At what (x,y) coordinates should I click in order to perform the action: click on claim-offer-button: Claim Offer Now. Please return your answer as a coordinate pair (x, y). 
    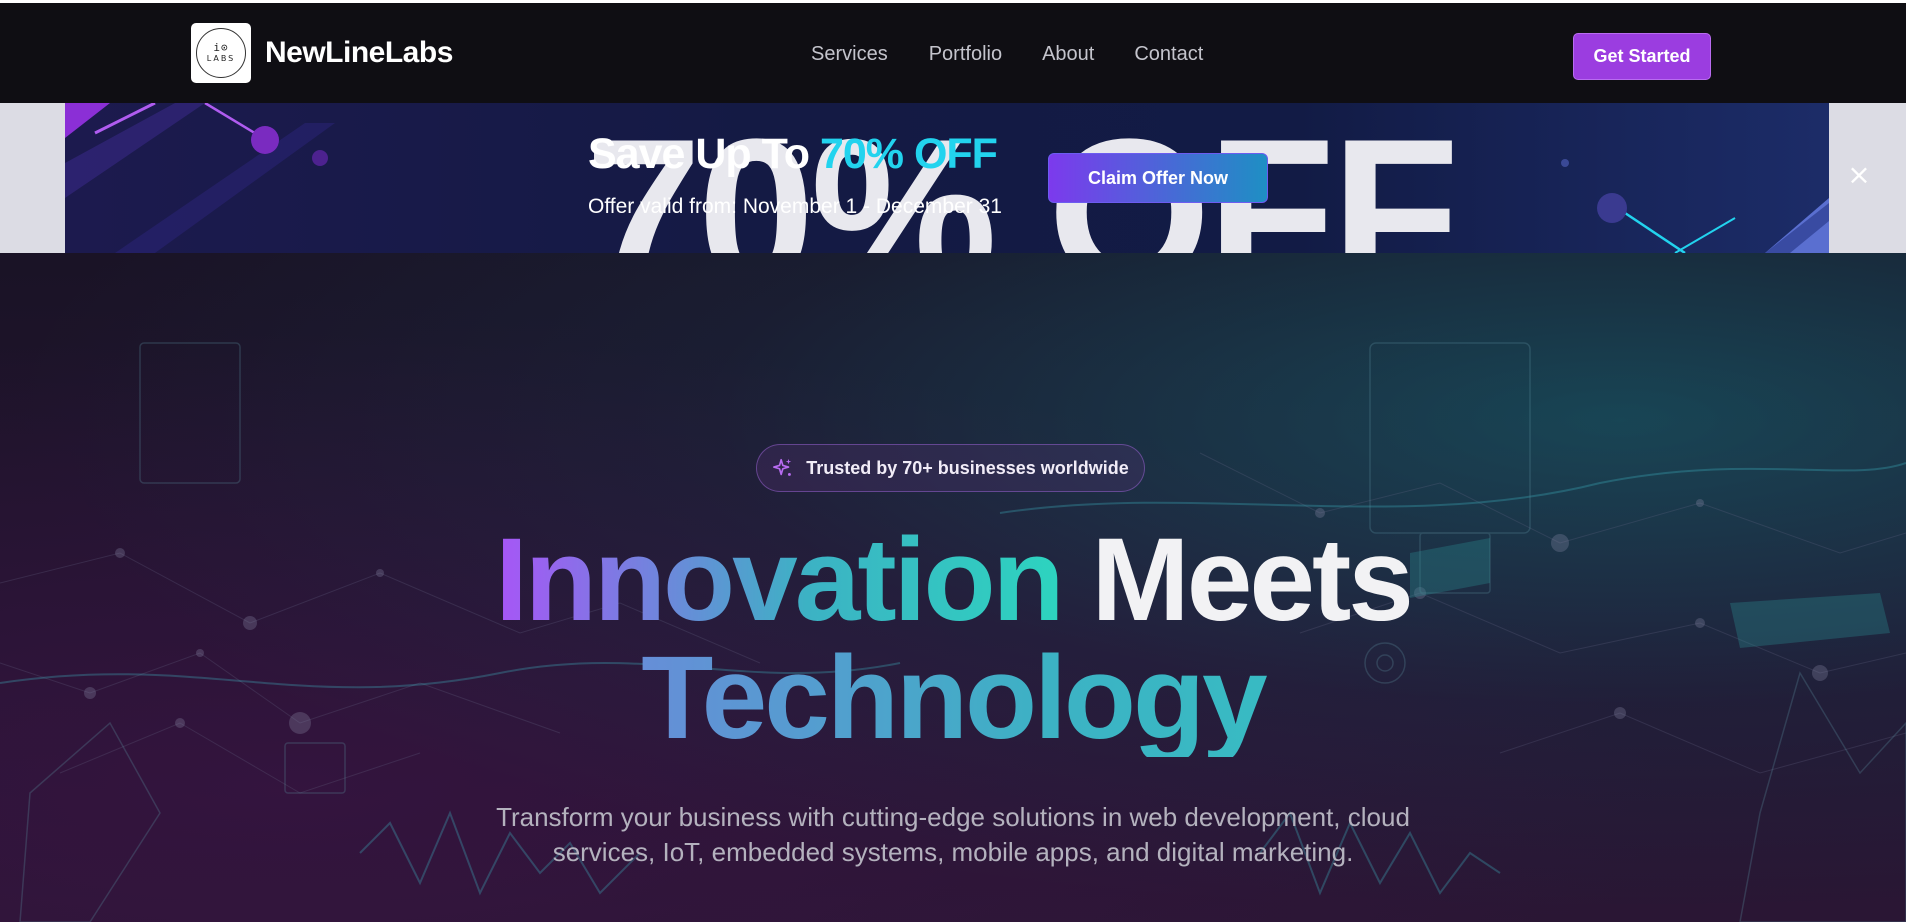
    Looking at the image, I should click on (1158, 178).